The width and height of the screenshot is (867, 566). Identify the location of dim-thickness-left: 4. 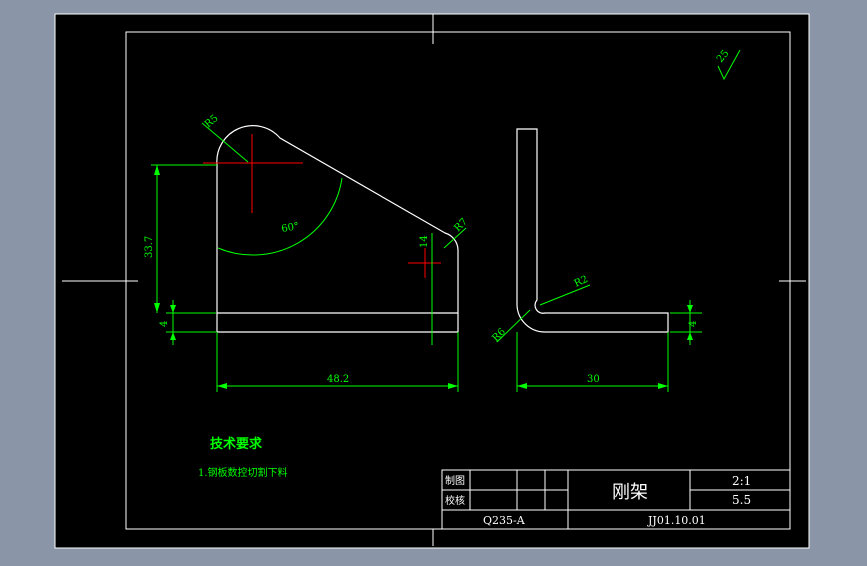
(164, 324).